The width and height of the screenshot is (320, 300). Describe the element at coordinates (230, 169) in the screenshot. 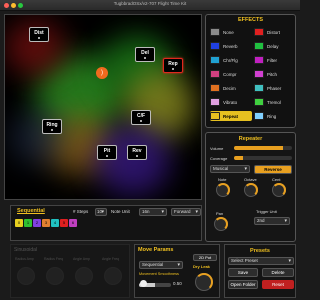

I see `repeat-mode-select: Musical` at that location.